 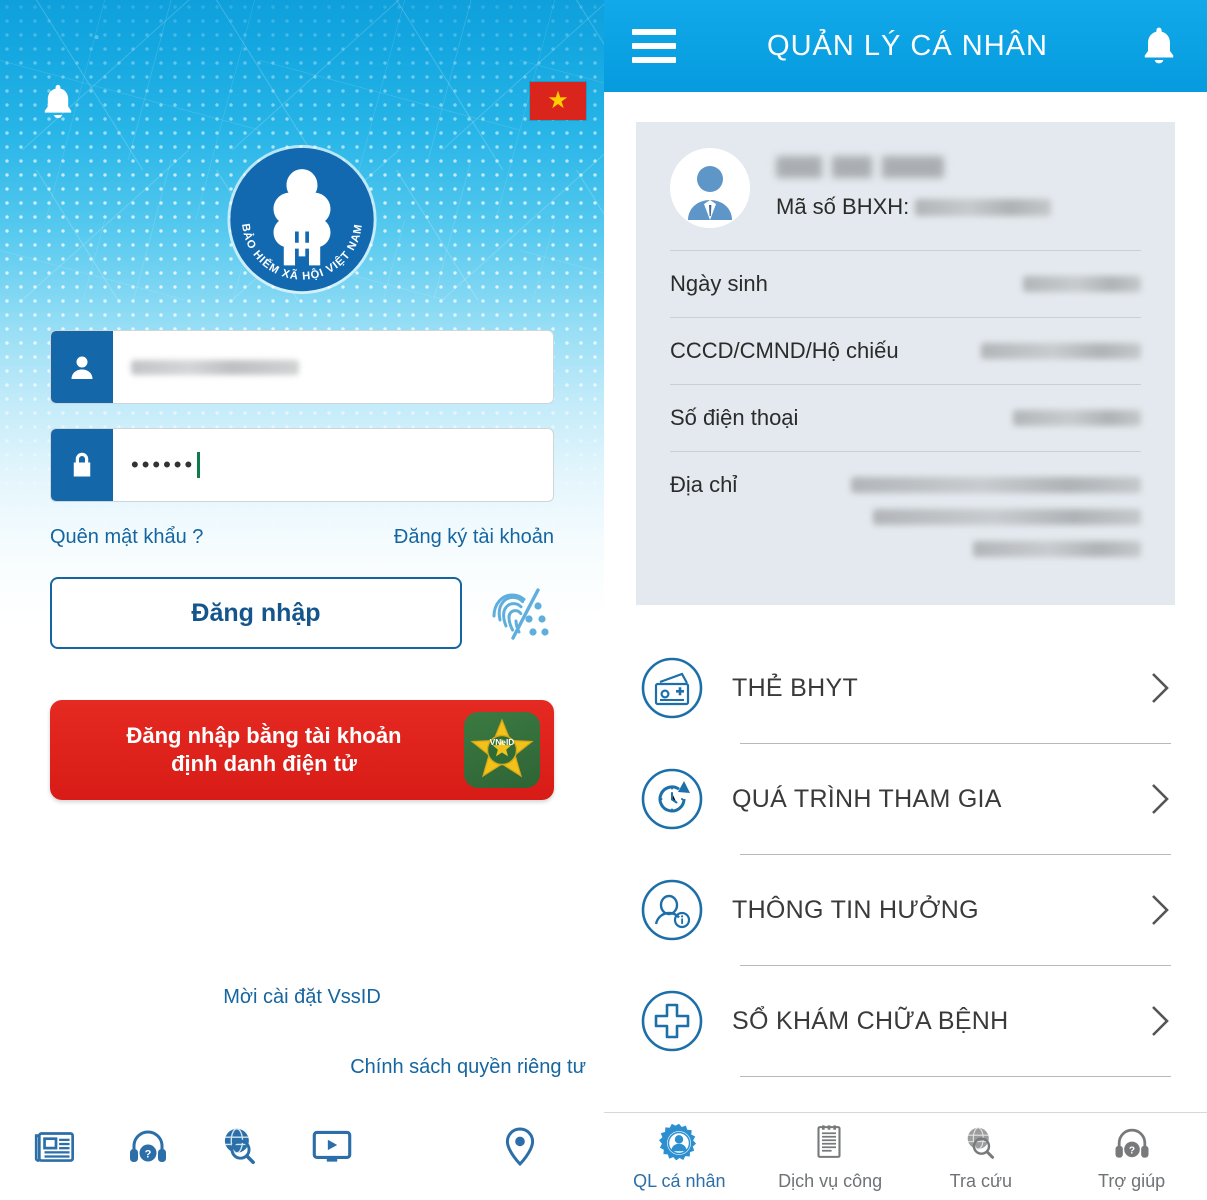 I want to click on video-player-icon, so click(x=332, y=1146).